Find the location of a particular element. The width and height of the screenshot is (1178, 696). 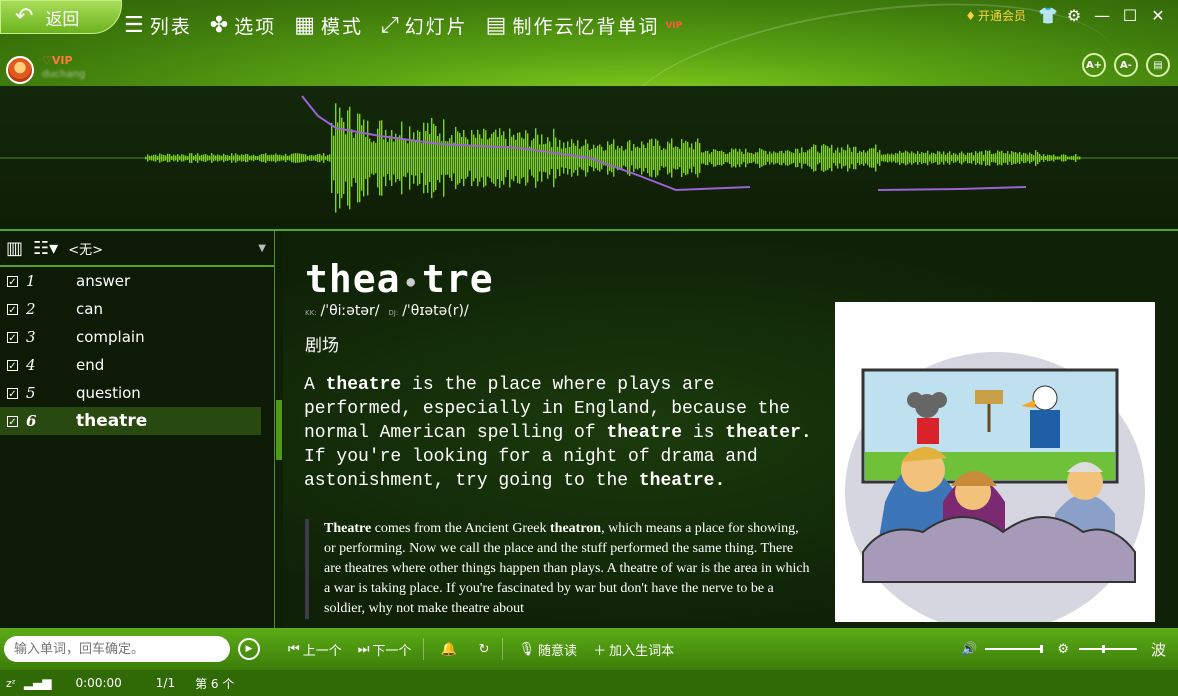

list-item: ✓ 3 complain is located at coordinates (137, 337).